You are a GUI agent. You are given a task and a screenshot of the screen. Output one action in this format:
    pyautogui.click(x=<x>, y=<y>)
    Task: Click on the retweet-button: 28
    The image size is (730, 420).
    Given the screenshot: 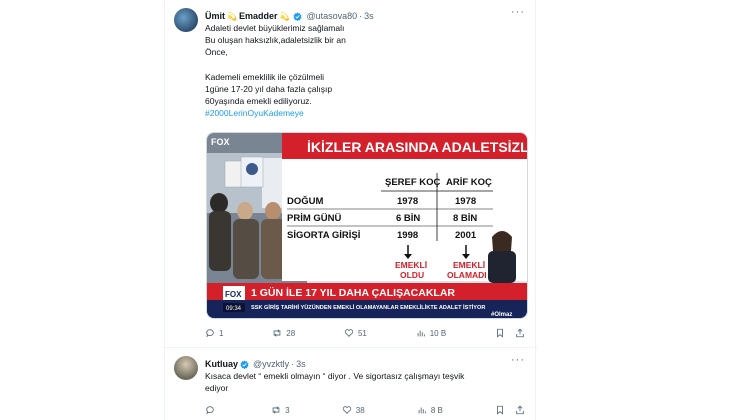 What is the action you would take?
    pyautogui.click(x=283, y=333)
    